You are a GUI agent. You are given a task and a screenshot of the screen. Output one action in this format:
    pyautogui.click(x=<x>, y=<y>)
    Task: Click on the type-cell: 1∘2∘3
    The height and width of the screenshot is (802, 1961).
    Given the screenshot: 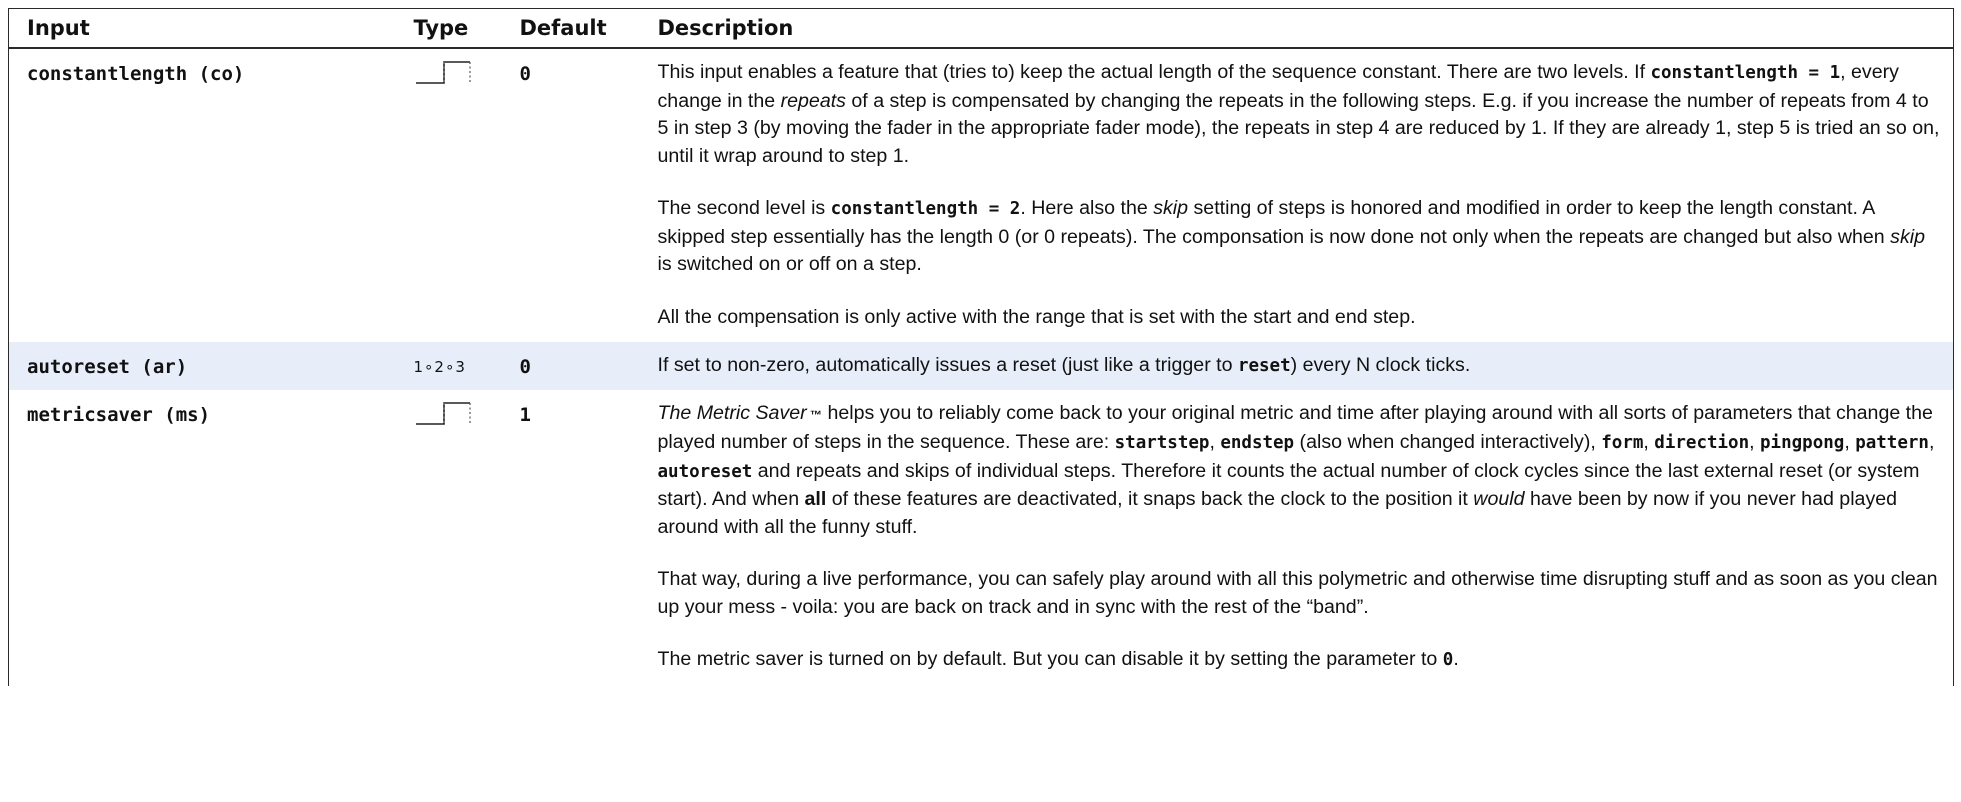 What is the action you would take?
    pyautogui.click(x=448, y=366)
    